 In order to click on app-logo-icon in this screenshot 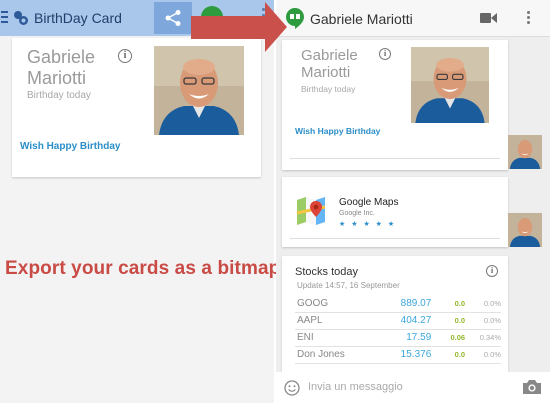, I will do `click(21, 18)`.